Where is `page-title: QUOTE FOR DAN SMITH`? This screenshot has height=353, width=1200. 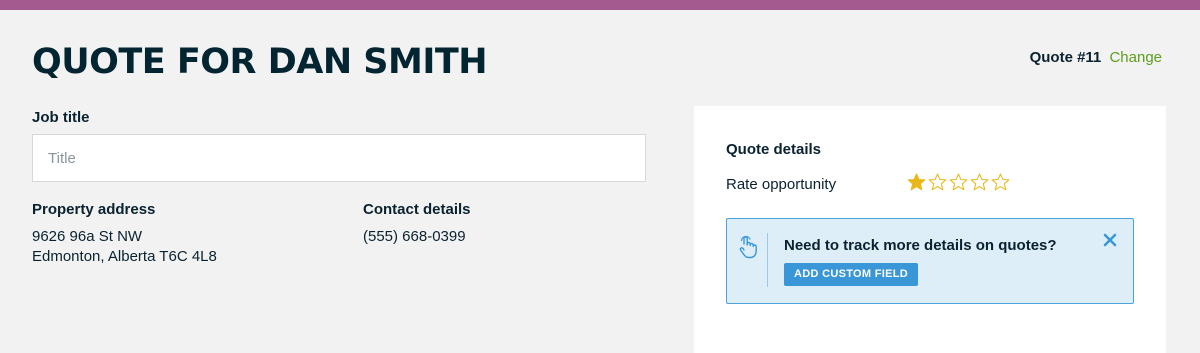
page-title: QUOTE FOR DAN SMITH is located at coordinates (260, 62).